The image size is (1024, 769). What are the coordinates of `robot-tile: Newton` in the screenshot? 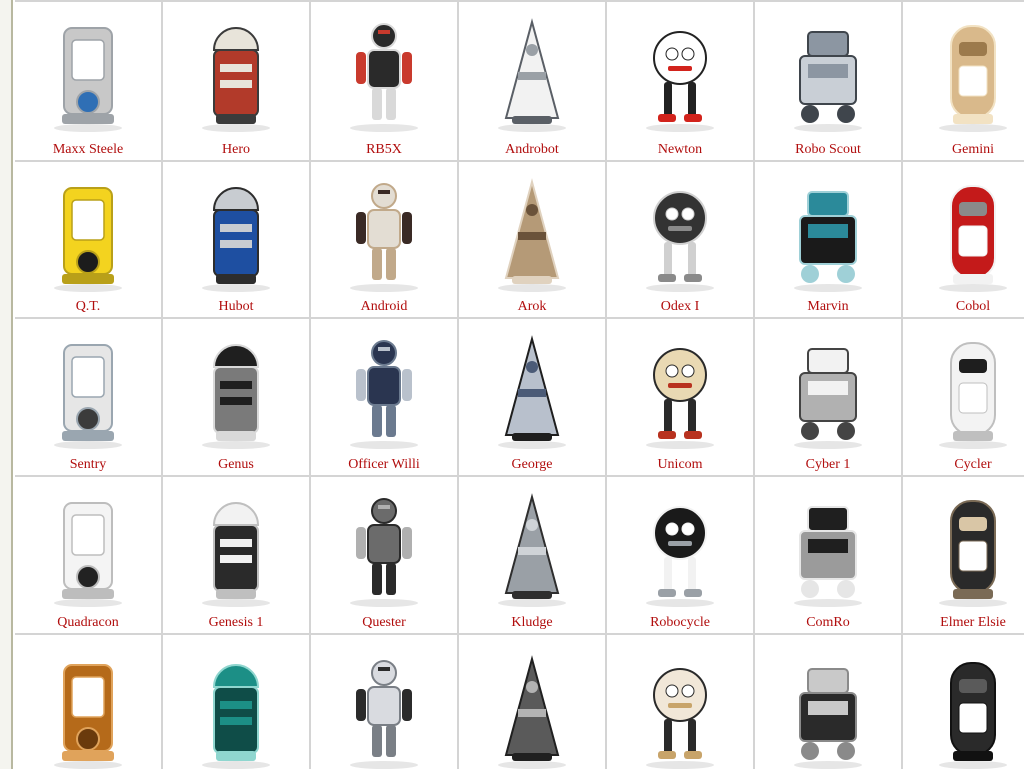 It's located at (680, 81).